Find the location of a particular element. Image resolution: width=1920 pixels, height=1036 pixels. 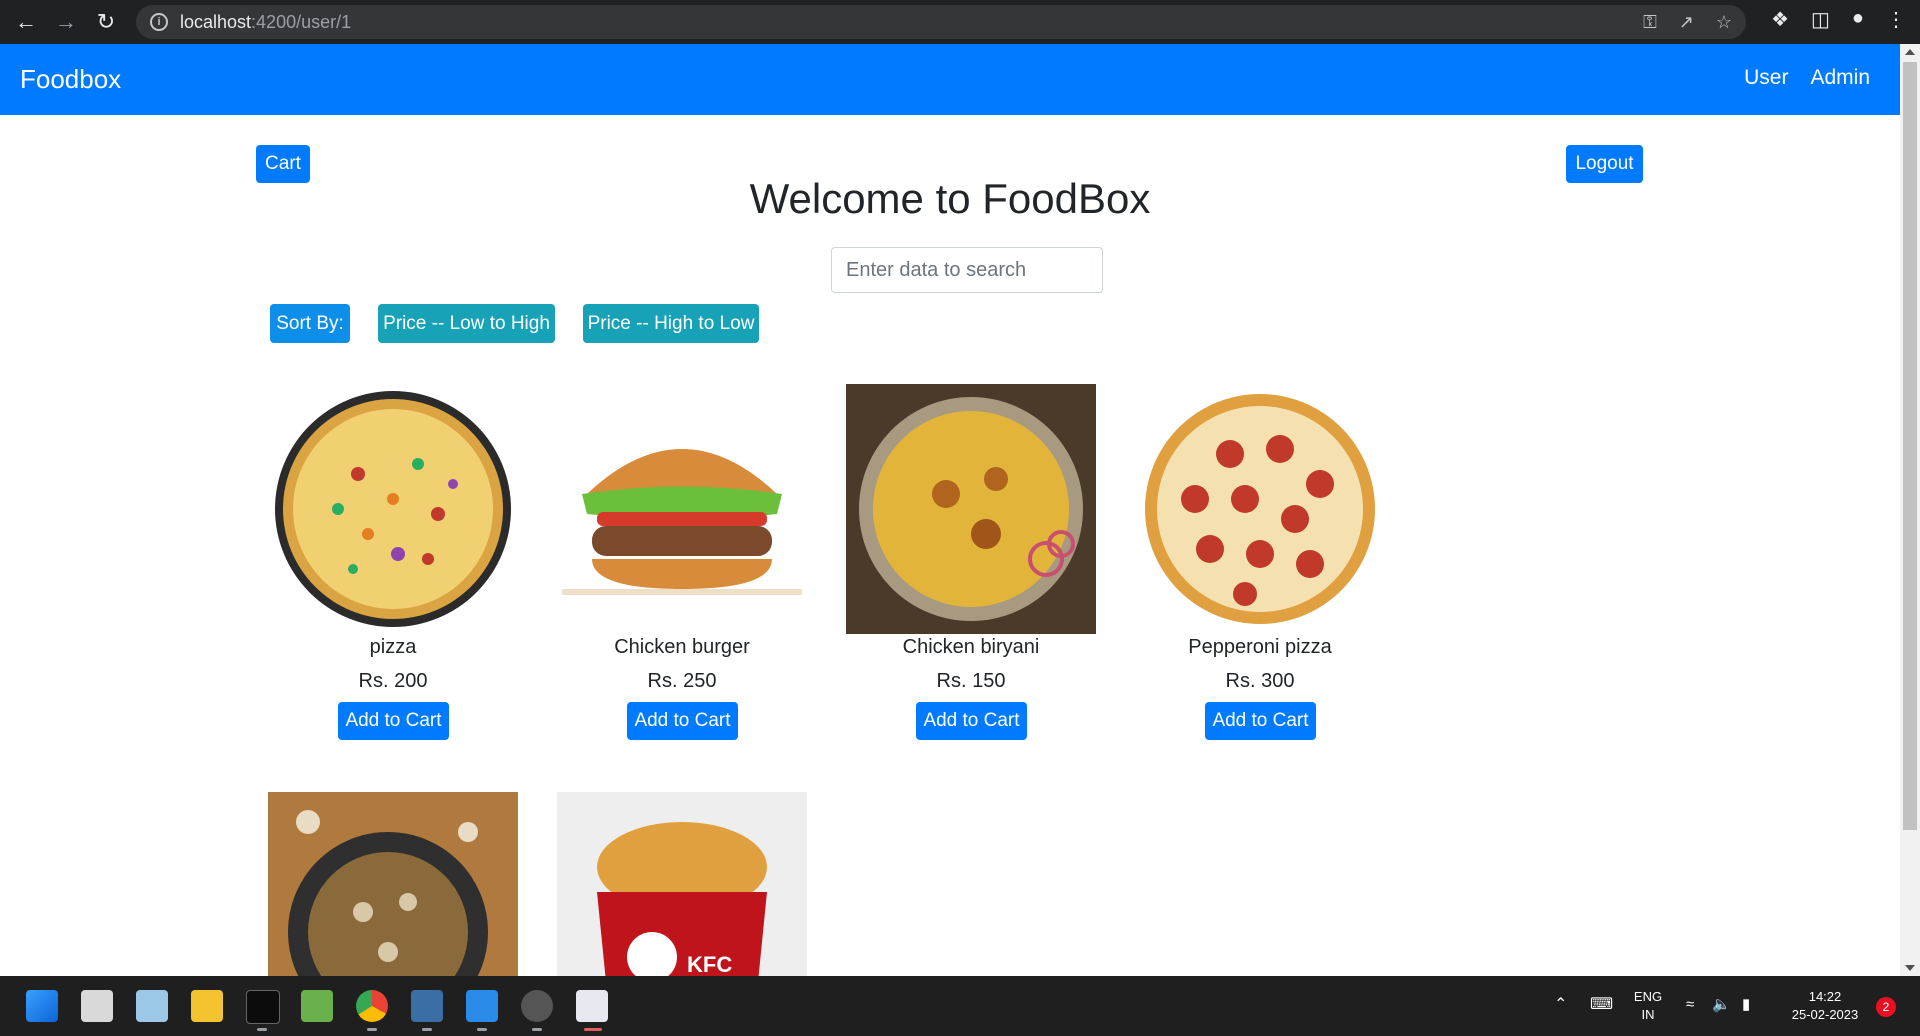

nav-links: User Admin is located at coordinates (1807, 78).